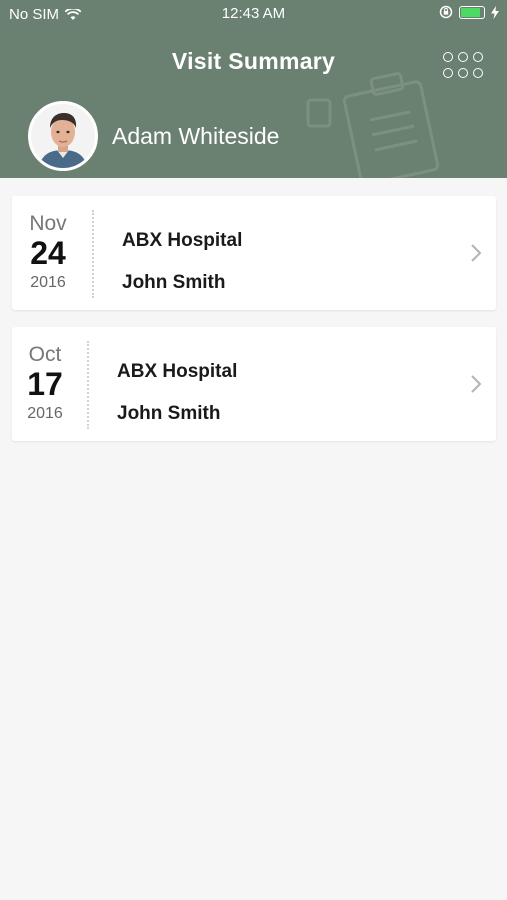  I want to click on user-portrait-icon, so click(63, 136).